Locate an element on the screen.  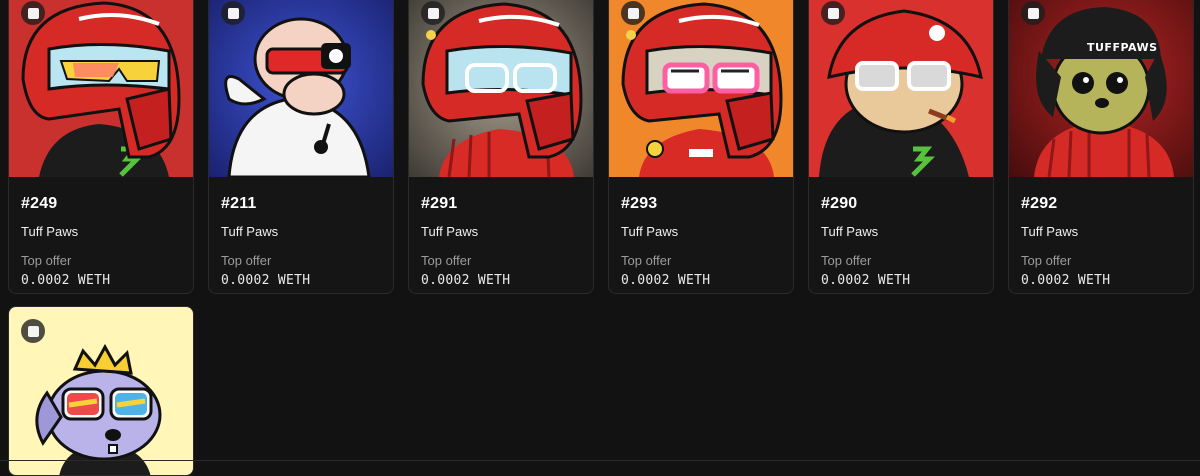
nft-art-ushanka-dog is located at coordinates (1101, 88).